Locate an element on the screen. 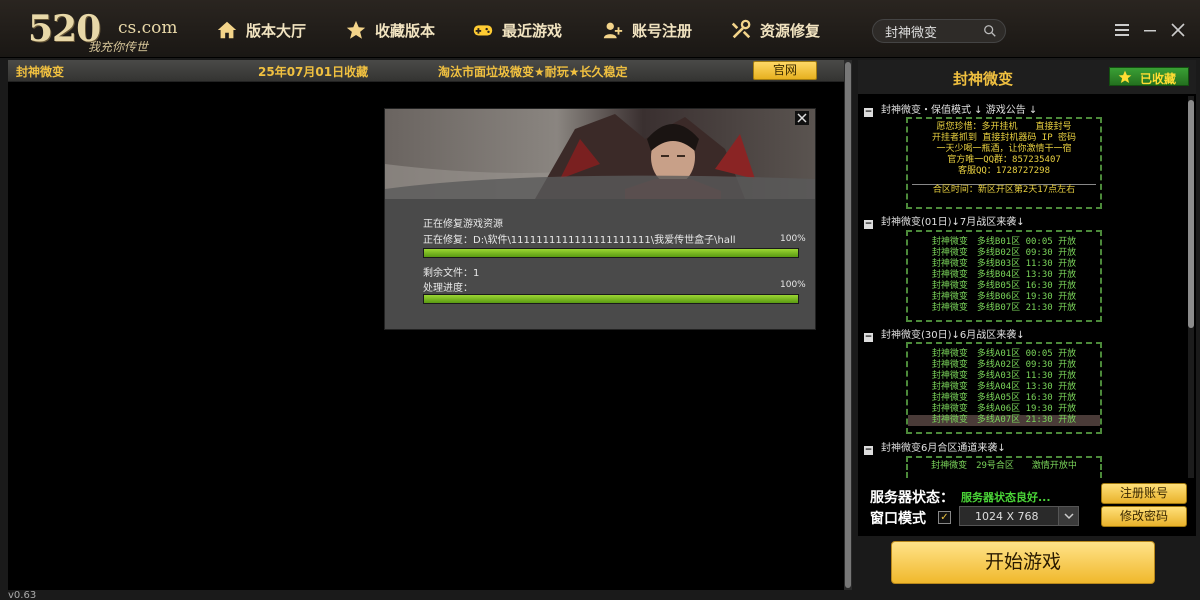 This screenshot has height=600, width=1200. section-title: 封神微变6月合区通道来袭↓ is located at coordinates (943, 448).